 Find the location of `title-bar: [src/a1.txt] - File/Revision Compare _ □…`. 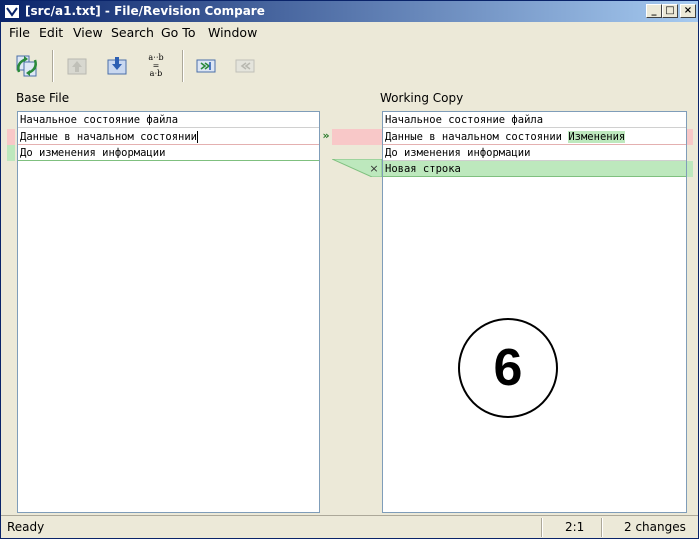

title-bar: [src/a1.txt] - File/Revision Compare _ □… is located at coordinates (349, 11).